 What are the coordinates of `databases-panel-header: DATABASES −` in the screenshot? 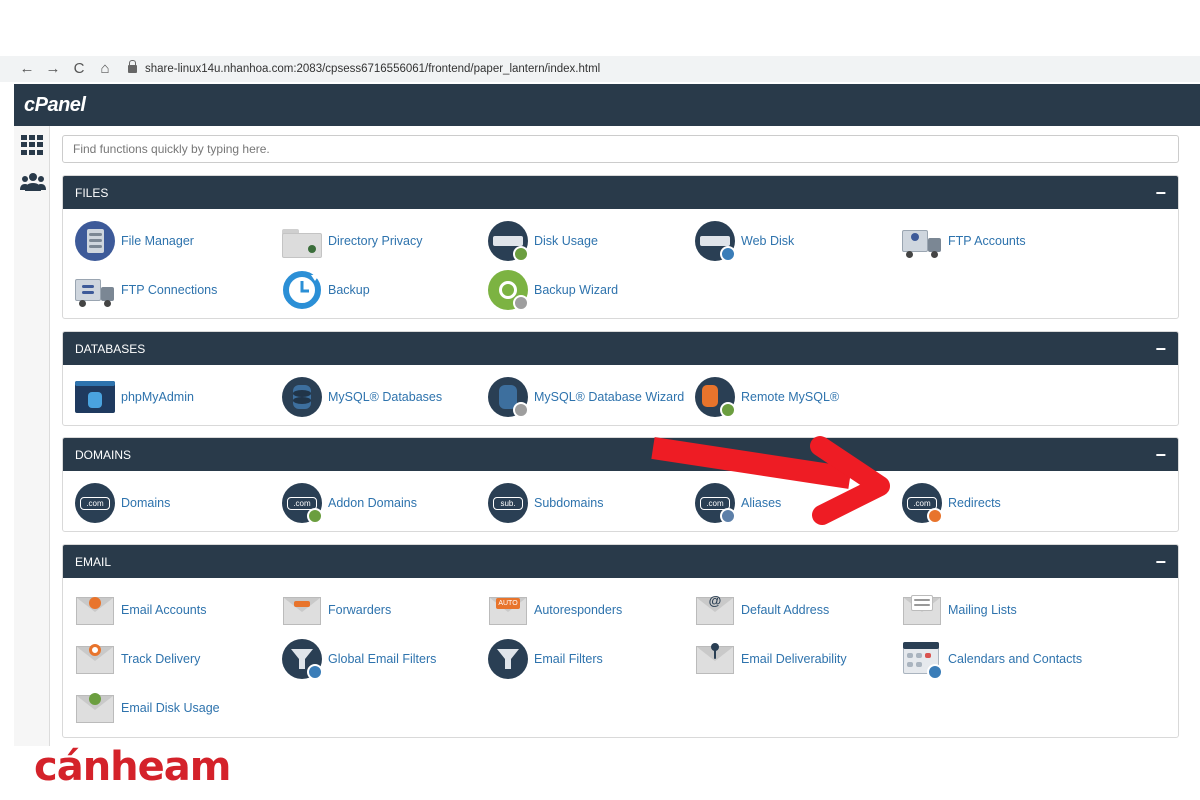 It's located at (620, 348).